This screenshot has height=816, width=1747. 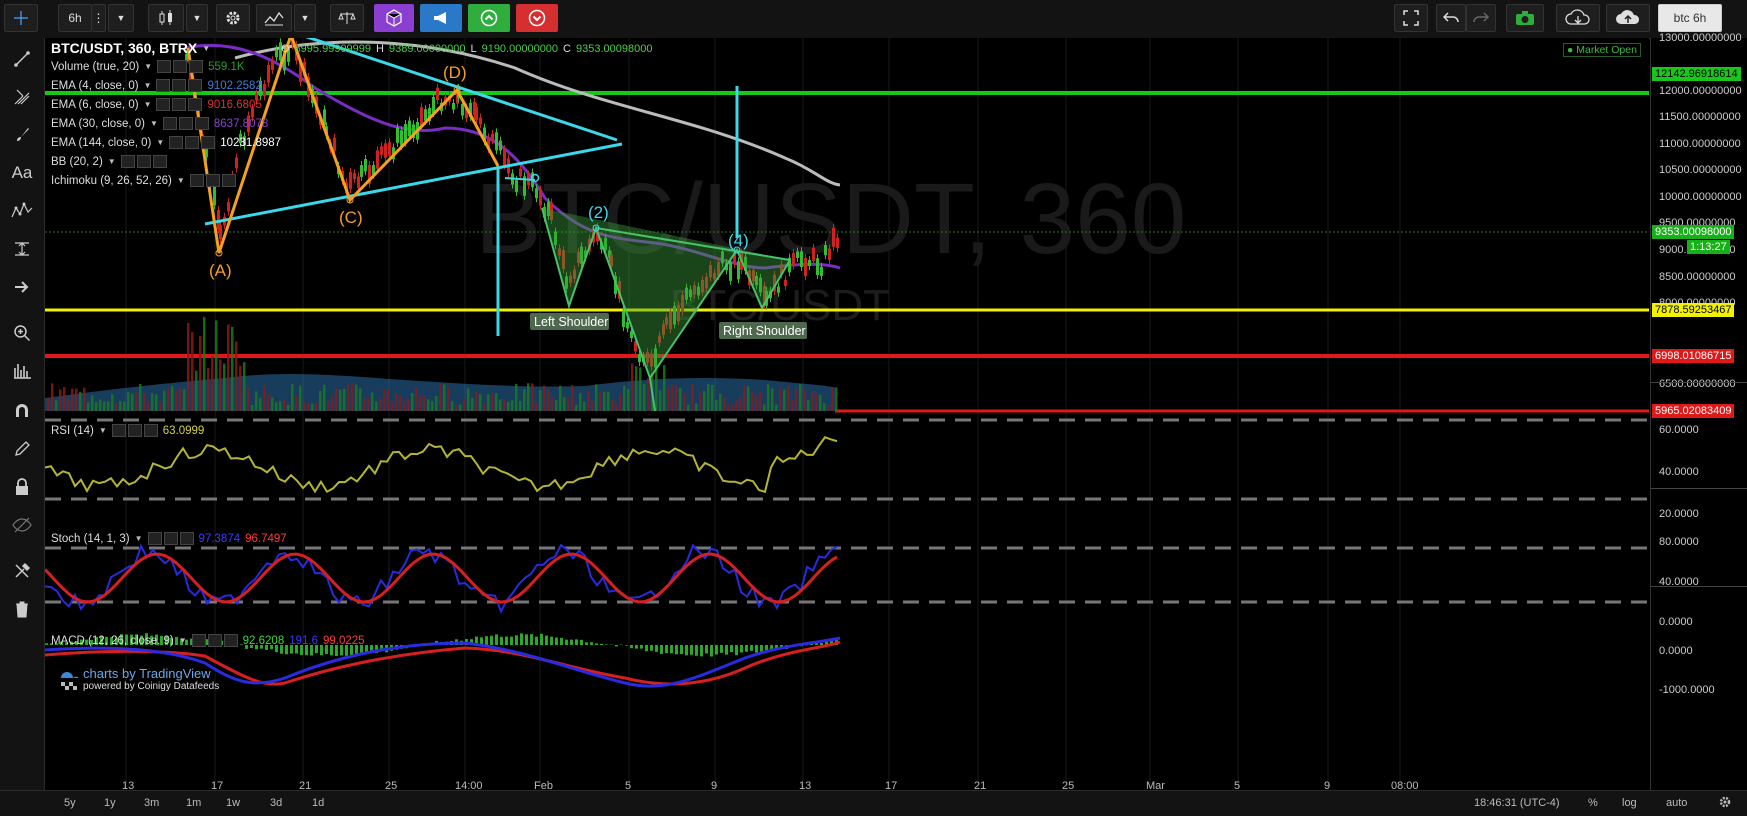 What do you see at coordinates (166, 18) in the screenshot?
I see `candles-icon` at bounding box center [166, 18].